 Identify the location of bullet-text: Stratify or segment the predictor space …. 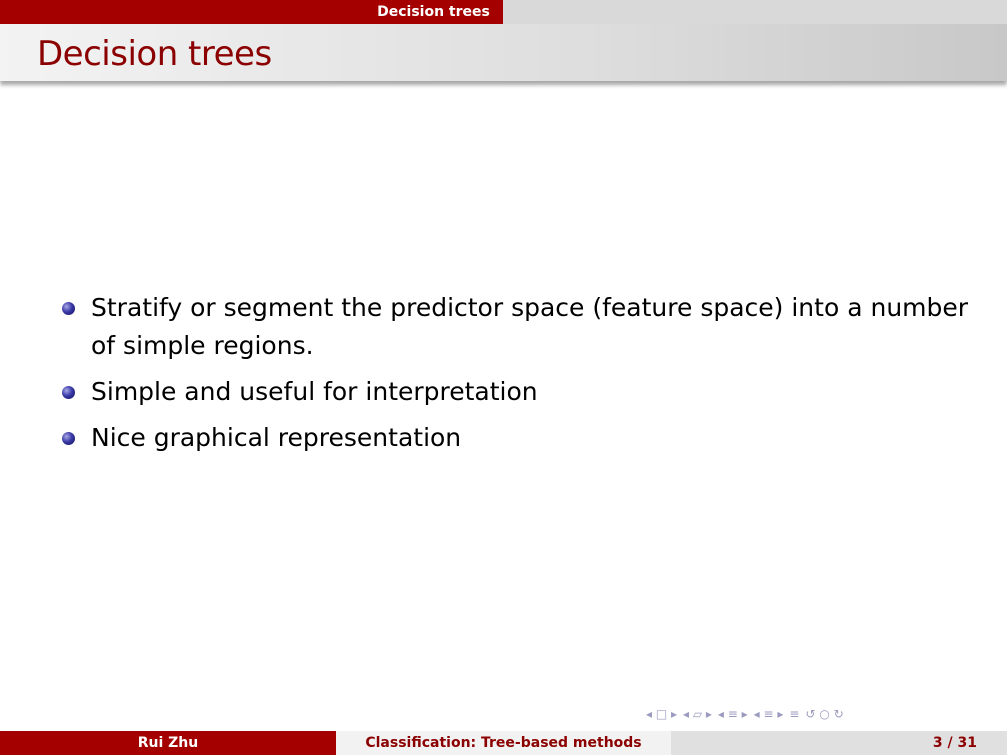
(530, 326).